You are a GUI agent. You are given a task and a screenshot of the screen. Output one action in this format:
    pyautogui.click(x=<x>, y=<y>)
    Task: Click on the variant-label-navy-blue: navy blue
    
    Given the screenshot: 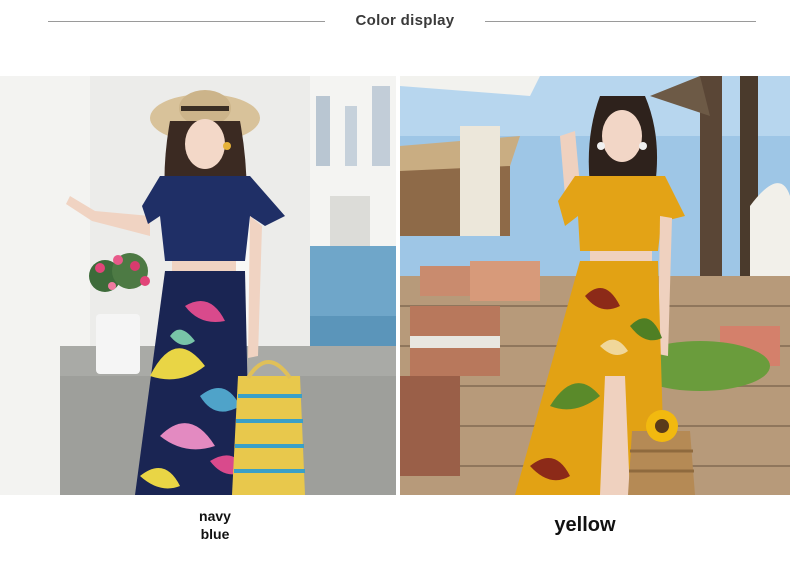 What is the action you would take?
    pyautogui.click(x=215, y=525)
    